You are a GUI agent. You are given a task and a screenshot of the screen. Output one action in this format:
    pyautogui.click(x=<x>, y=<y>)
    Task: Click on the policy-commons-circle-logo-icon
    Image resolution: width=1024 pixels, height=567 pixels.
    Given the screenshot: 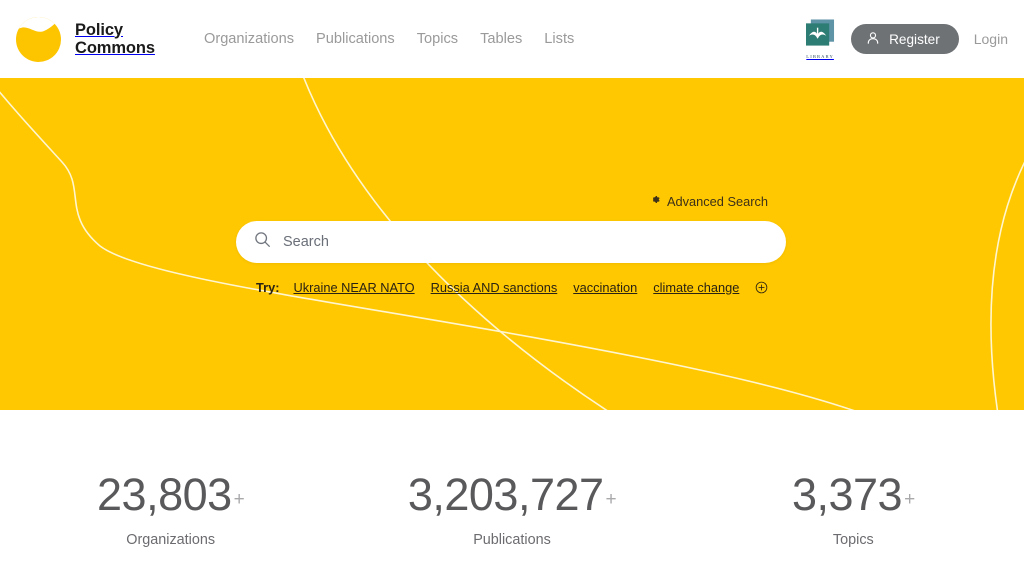 What is the action you would take?
    pyautogui.click(x=38, y=39)
    